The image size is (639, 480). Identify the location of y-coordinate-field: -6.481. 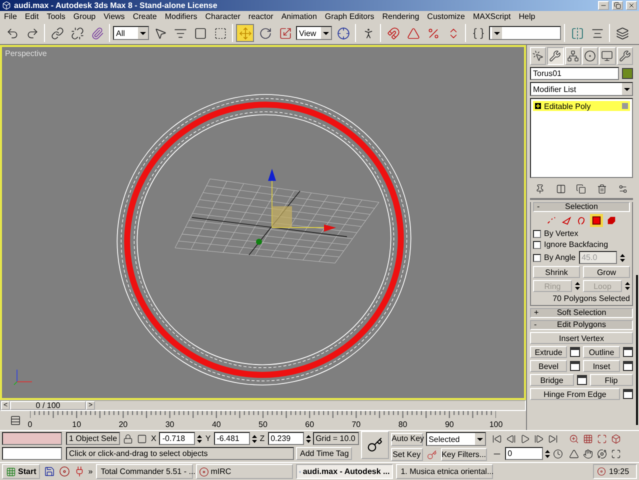
(232, 438).